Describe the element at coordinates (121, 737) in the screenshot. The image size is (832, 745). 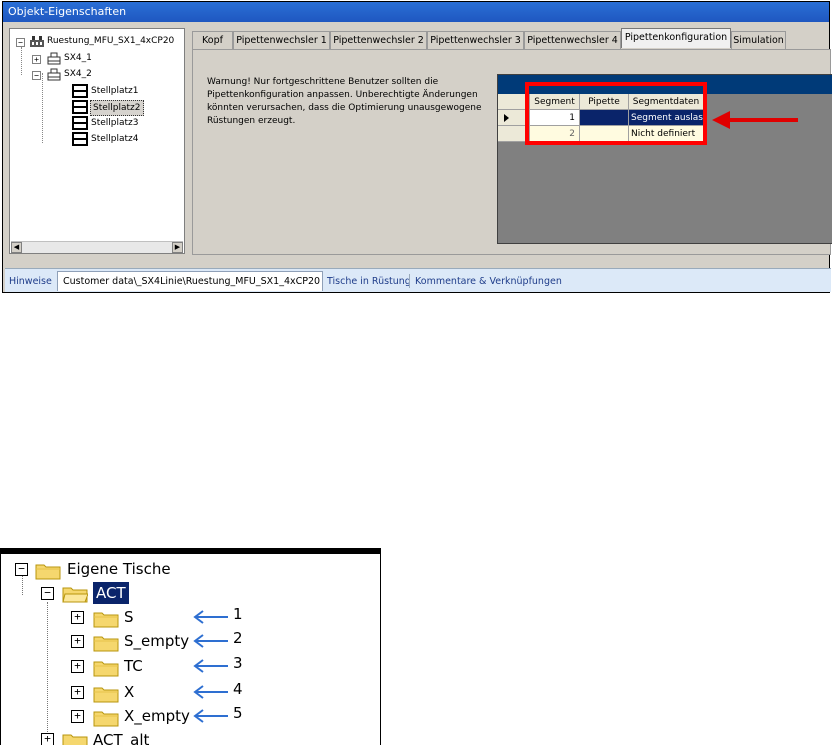
I see `tree-item-act-alt: ACT_alt` at that location.